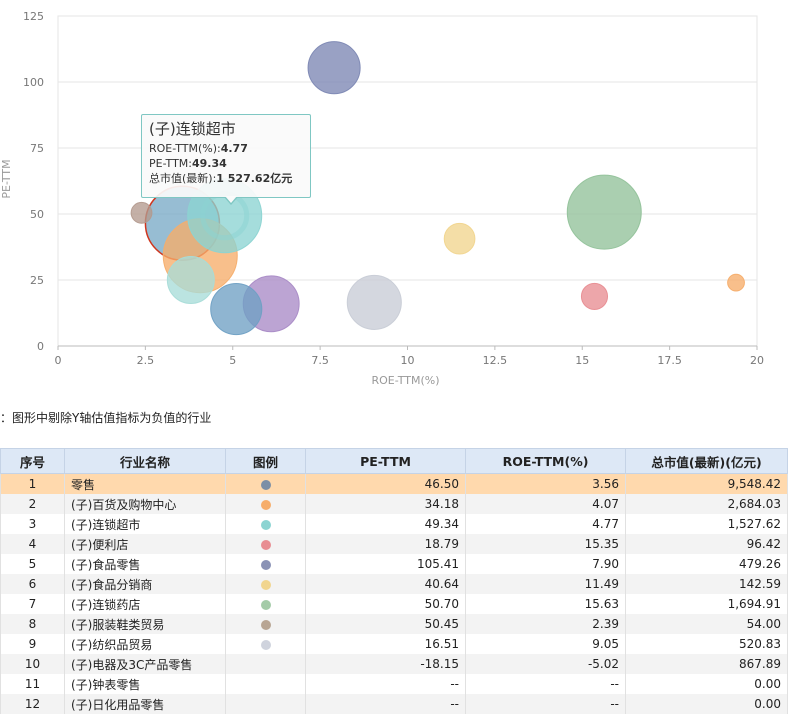 The image size is (790, 723). What do you see at coordinates (254, 178) in the screenshot?
I see `tooltip-mcap-value: 1 527.62亿元` at bounding box center [254, 178].